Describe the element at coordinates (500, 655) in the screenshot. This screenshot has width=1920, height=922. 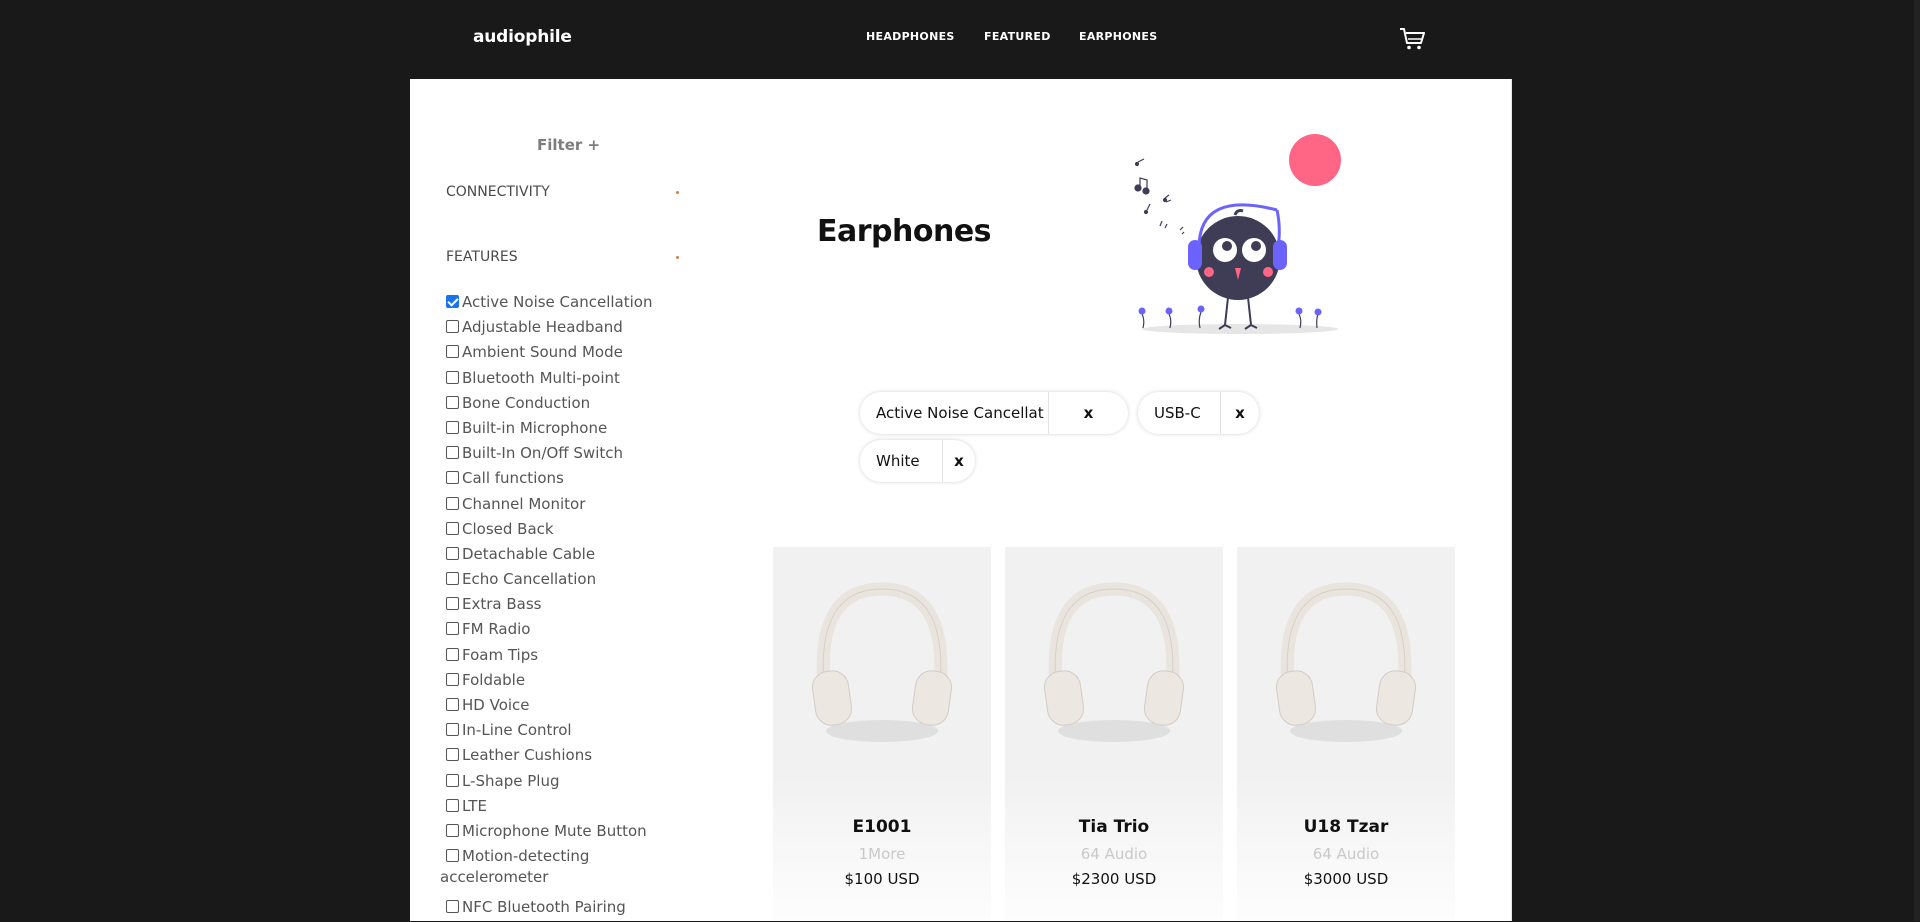
I see `checkbox-label: Foam Tips` at that location.